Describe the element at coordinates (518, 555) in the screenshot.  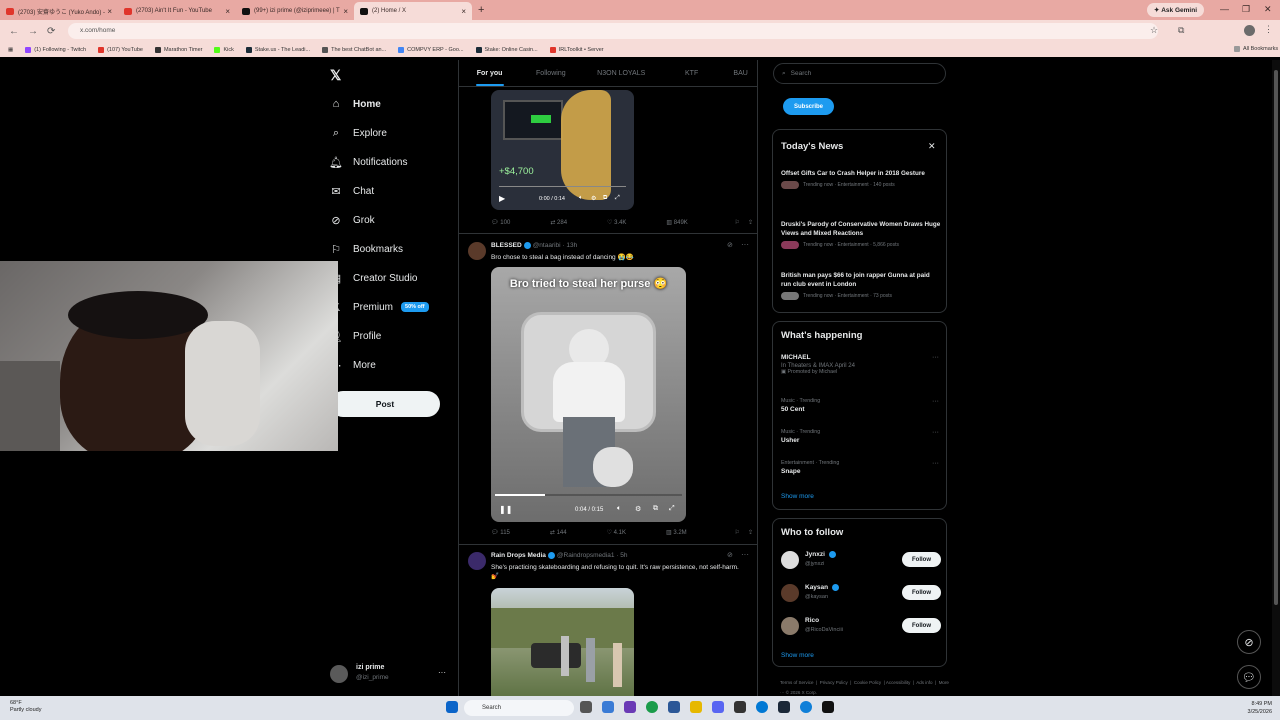
I see `author-name: Rain Drops Media` at that location.